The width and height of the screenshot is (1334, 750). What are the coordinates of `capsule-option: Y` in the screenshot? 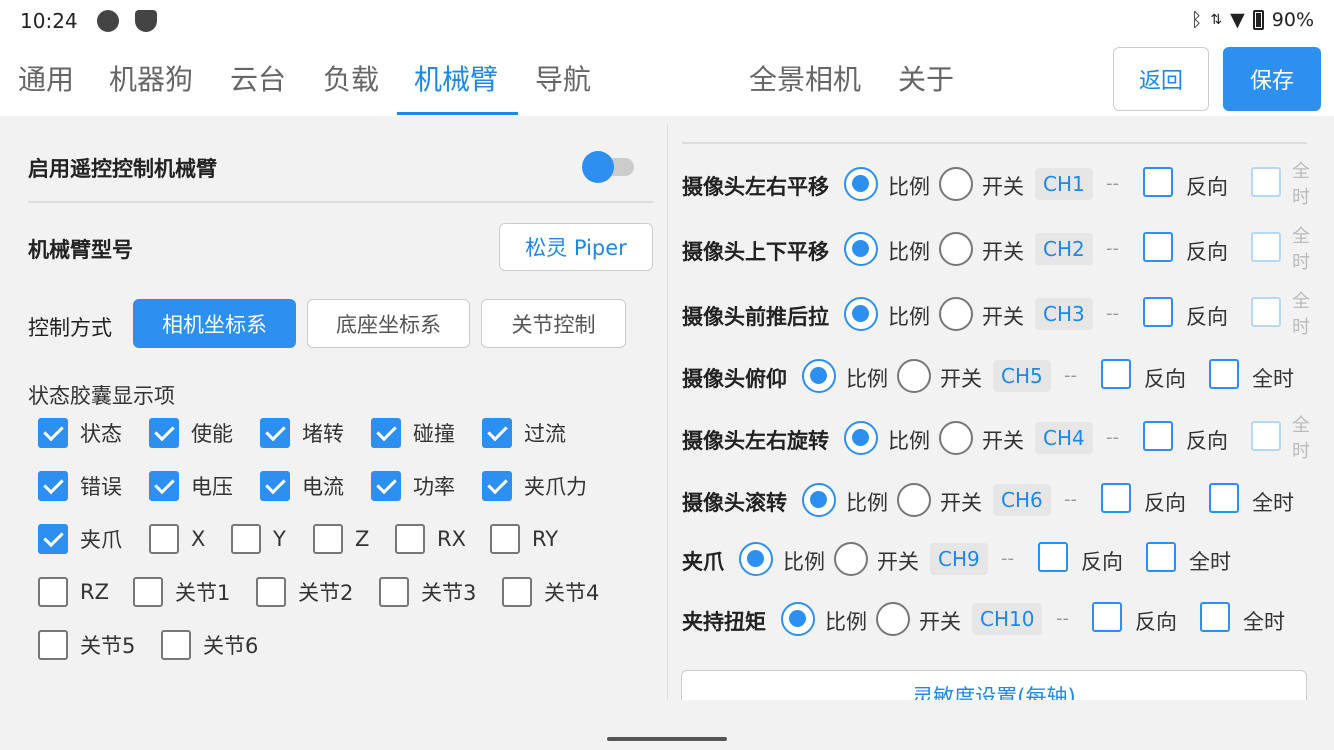 It's located at (258, 539).